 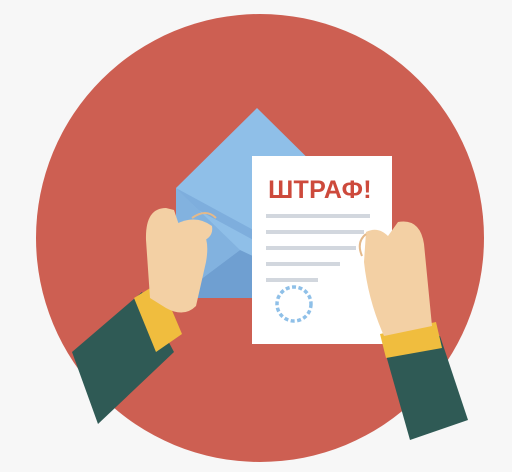 I want to click on seal-icon, so click(x=294, y=304).